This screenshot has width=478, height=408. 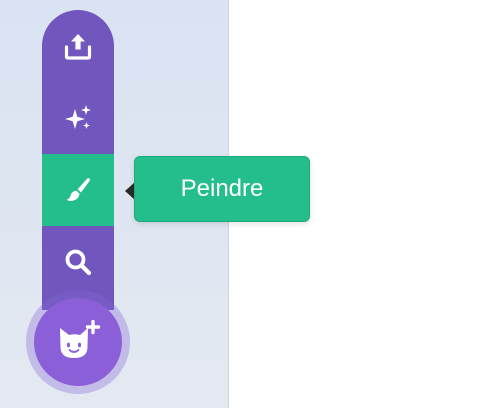 I want to click on search-sprite-button, so click(x=78, y=262).